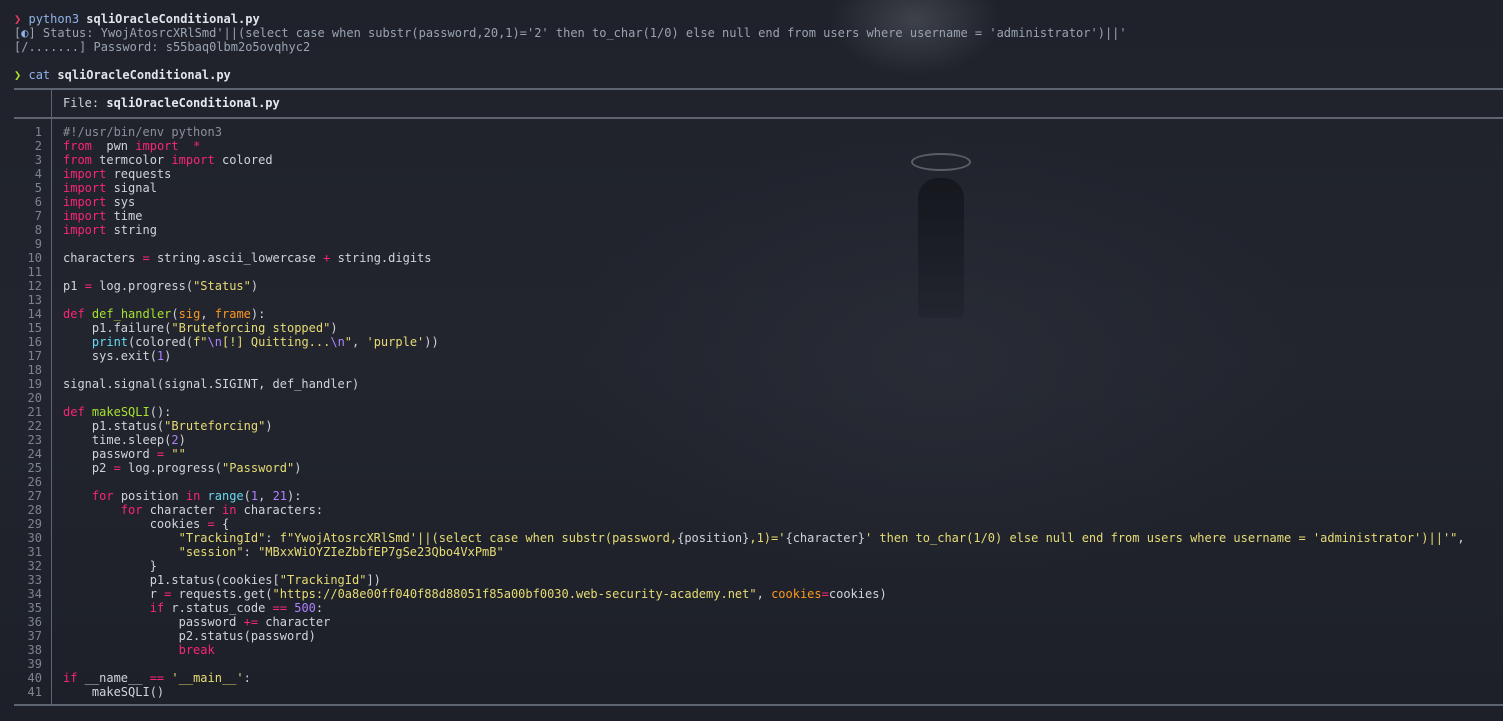 Image resolution: width=1503 pixels, height=721 pixels. What do you see at coordinates (139, 650) in the screenshot?
I see `line-source: break` at bounding box center [139, 650].